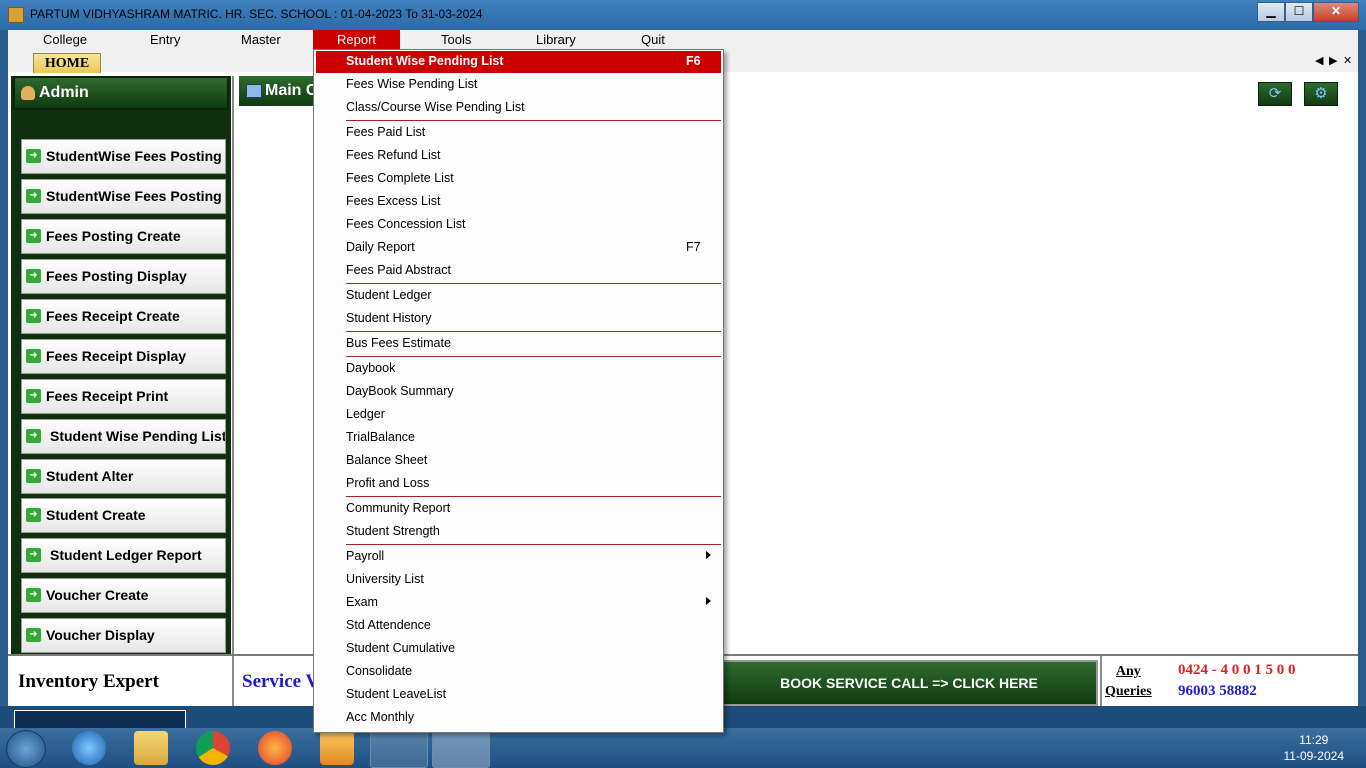 The width and height of the screenshot is (1366, 768). What do you see at coordinates (123, 476) in the screenshot?
I see `btn-student-alter: ➜ Student Alter` at bounding box center [123, 476].